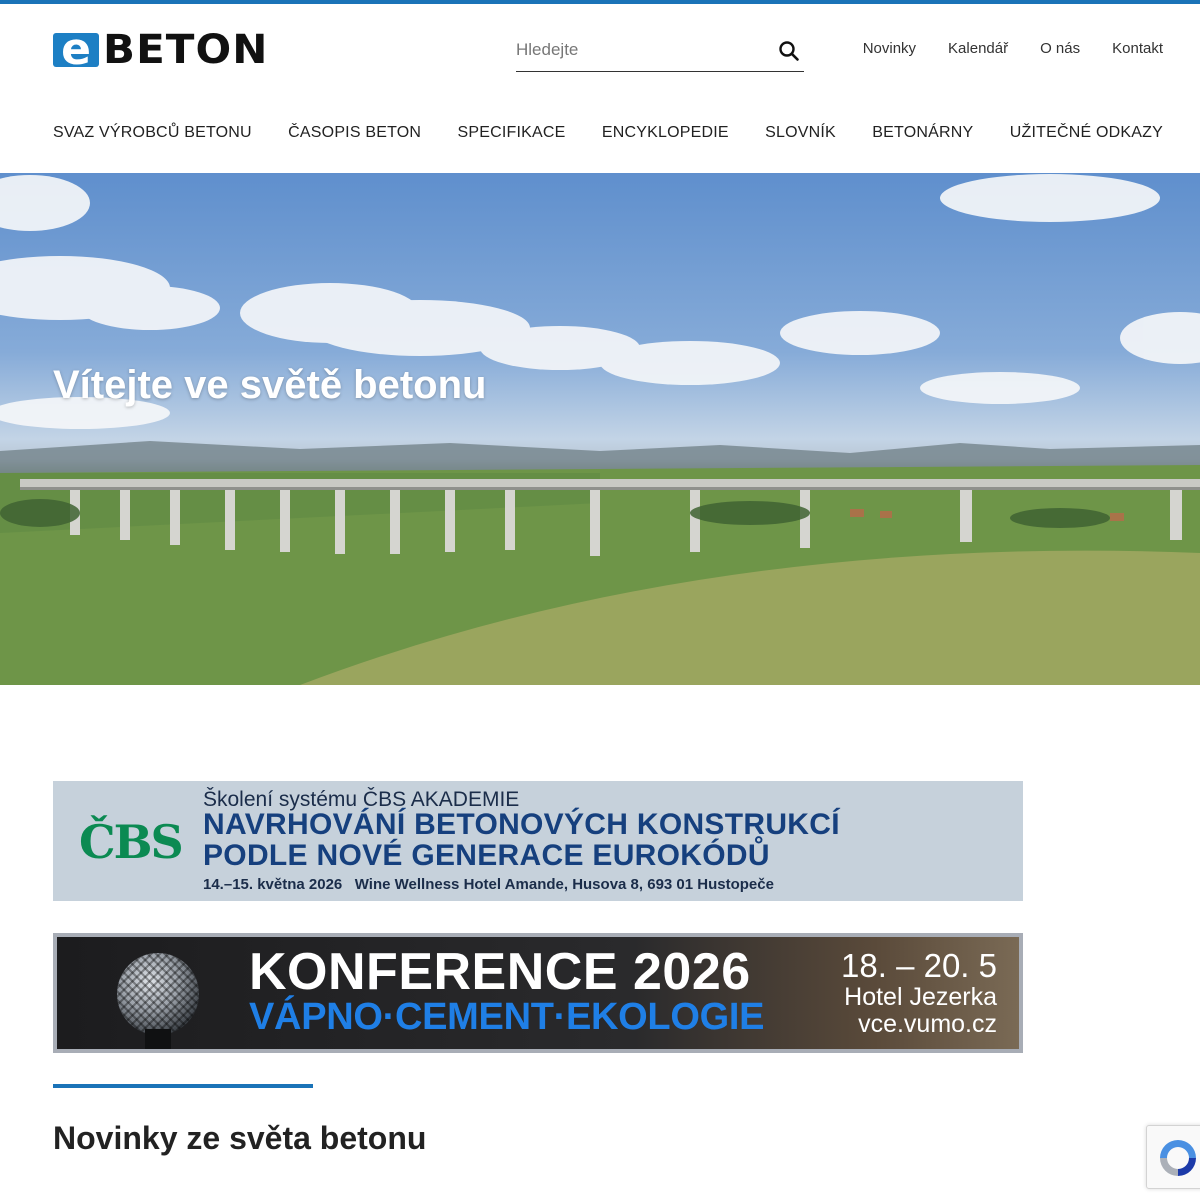 The image size is (1200, 1200). What do you see at coordinates (270, 385) in the screenshot?
I see `hero-title: Vítejte ve světě betonu` at bounding box center [270, 385].